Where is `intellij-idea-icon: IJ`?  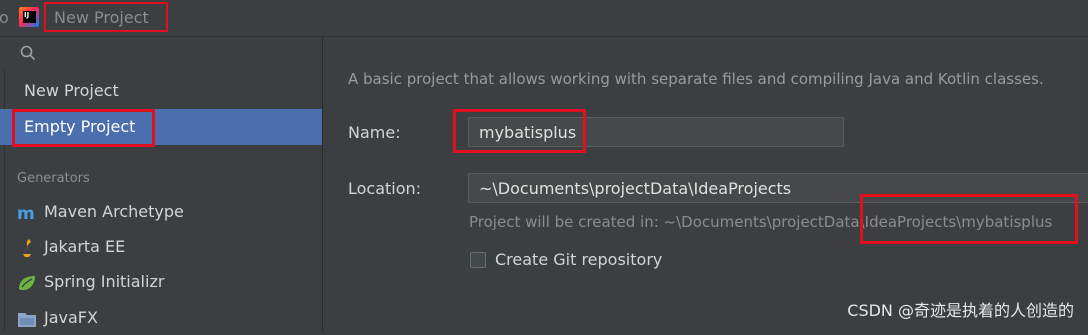
intellij-idea-icon: IJ is located at coordinates (29, 17).